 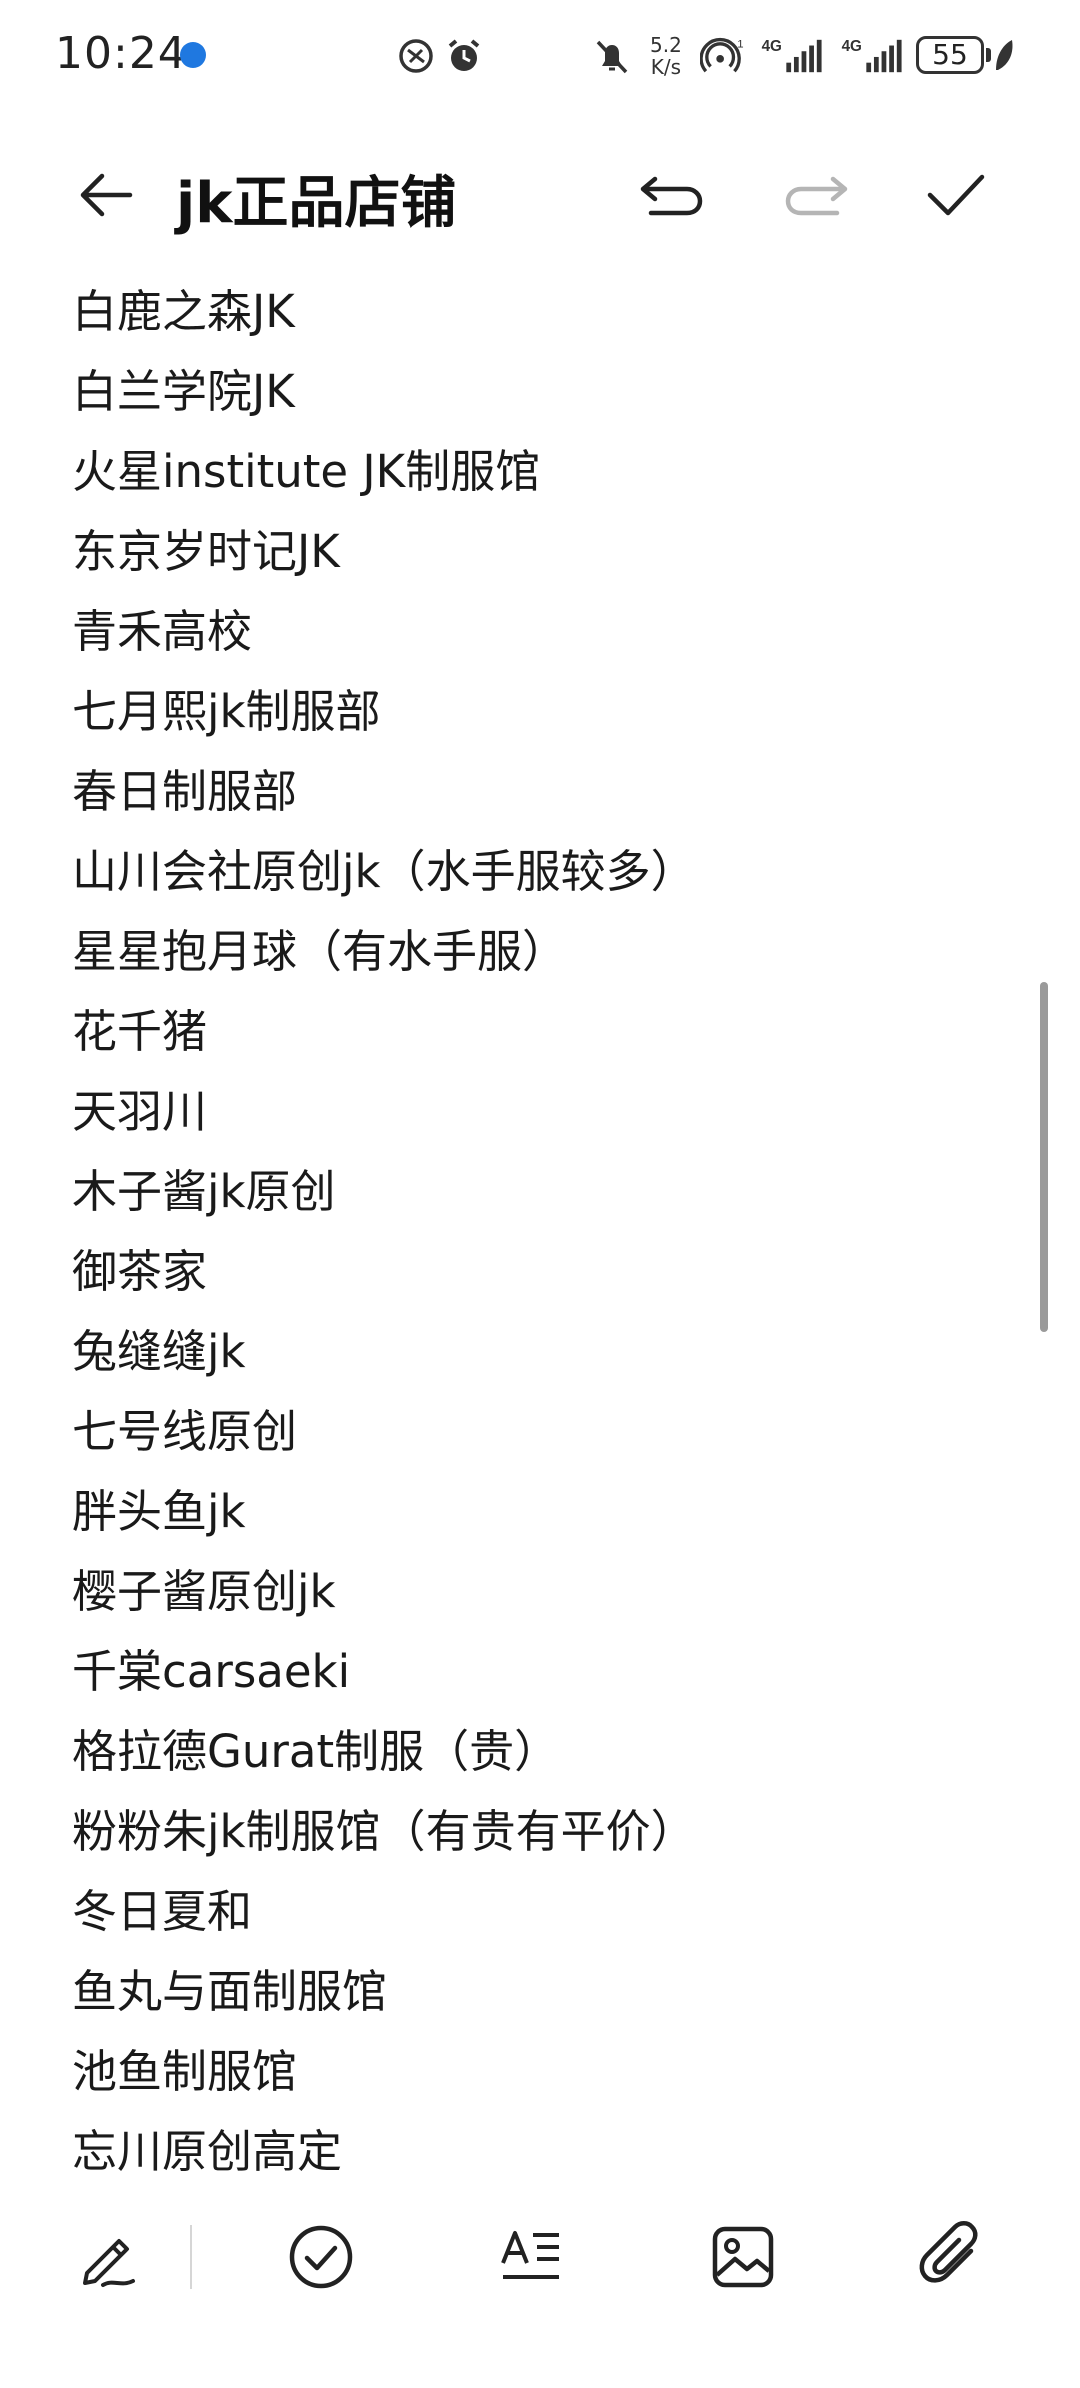 I want to click on note-line: 千棠carsaeki, so click(x=542, y=1672).